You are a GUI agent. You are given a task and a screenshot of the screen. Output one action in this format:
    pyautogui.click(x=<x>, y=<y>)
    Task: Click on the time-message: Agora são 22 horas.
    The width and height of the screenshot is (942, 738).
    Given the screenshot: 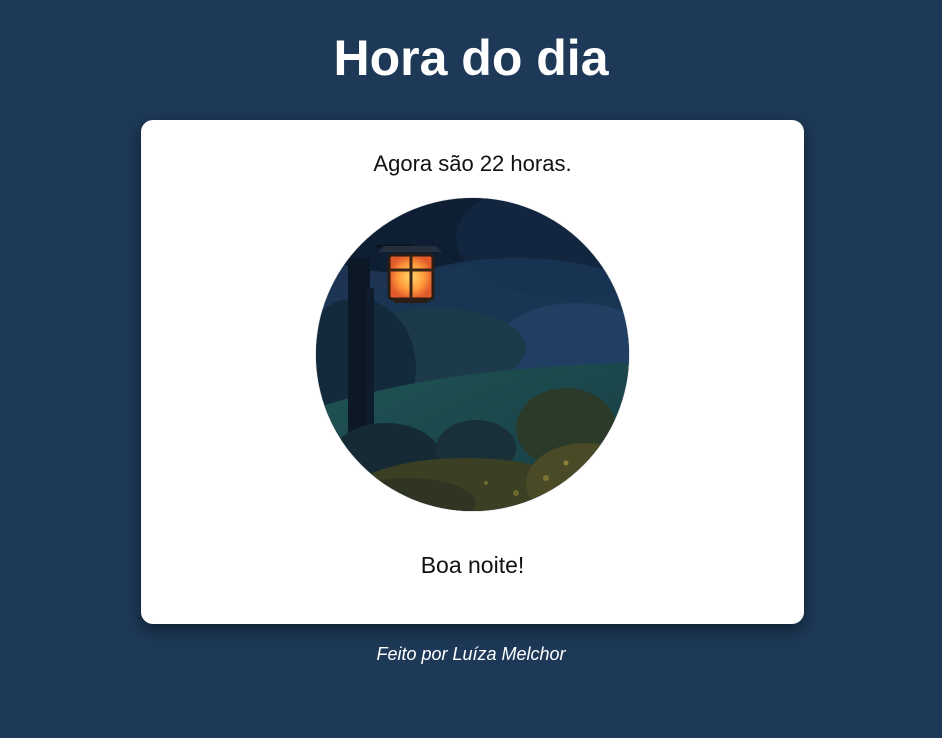 What is the action you would take?
    pyautogui.click(x=472, y=163)
    